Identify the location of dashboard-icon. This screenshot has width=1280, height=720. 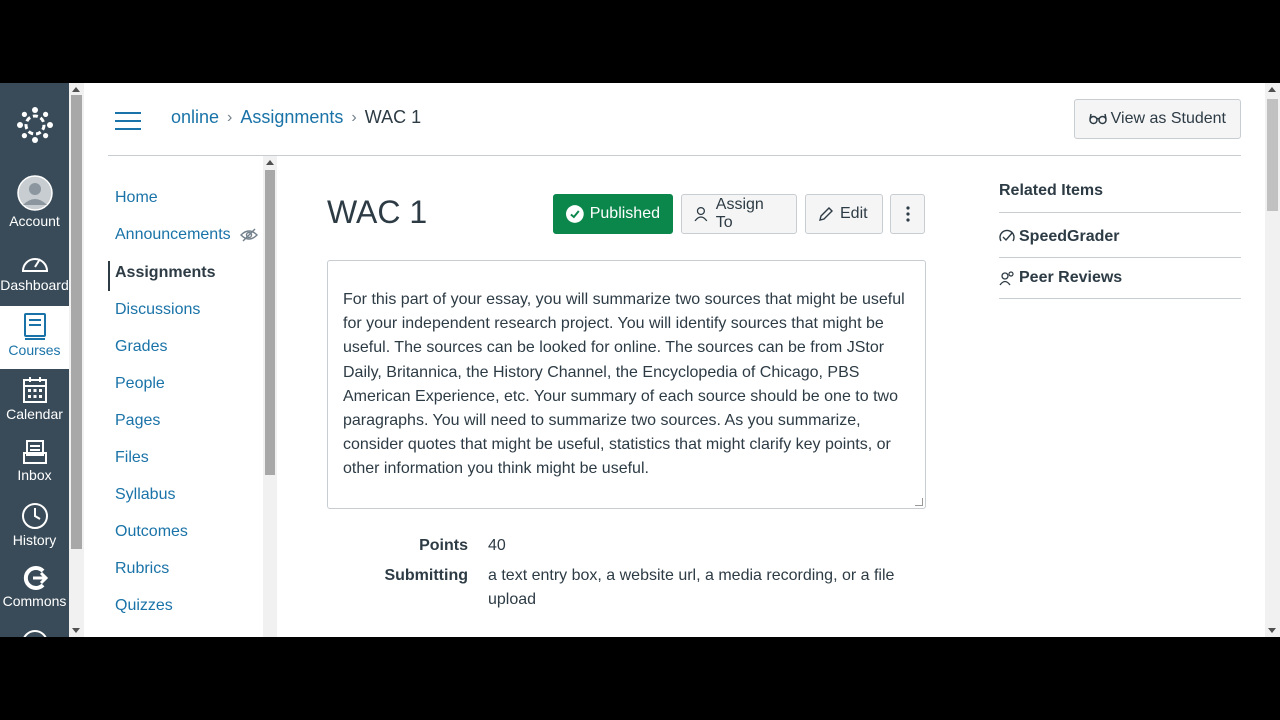
(34, 265).